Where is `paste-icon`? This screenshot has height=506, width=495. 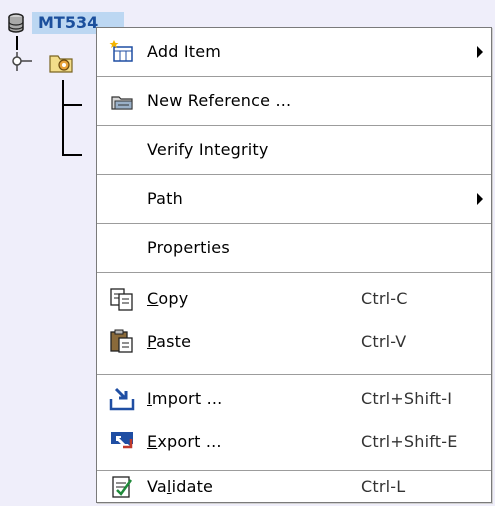 paste-icon is located at coordinates (121, 341).